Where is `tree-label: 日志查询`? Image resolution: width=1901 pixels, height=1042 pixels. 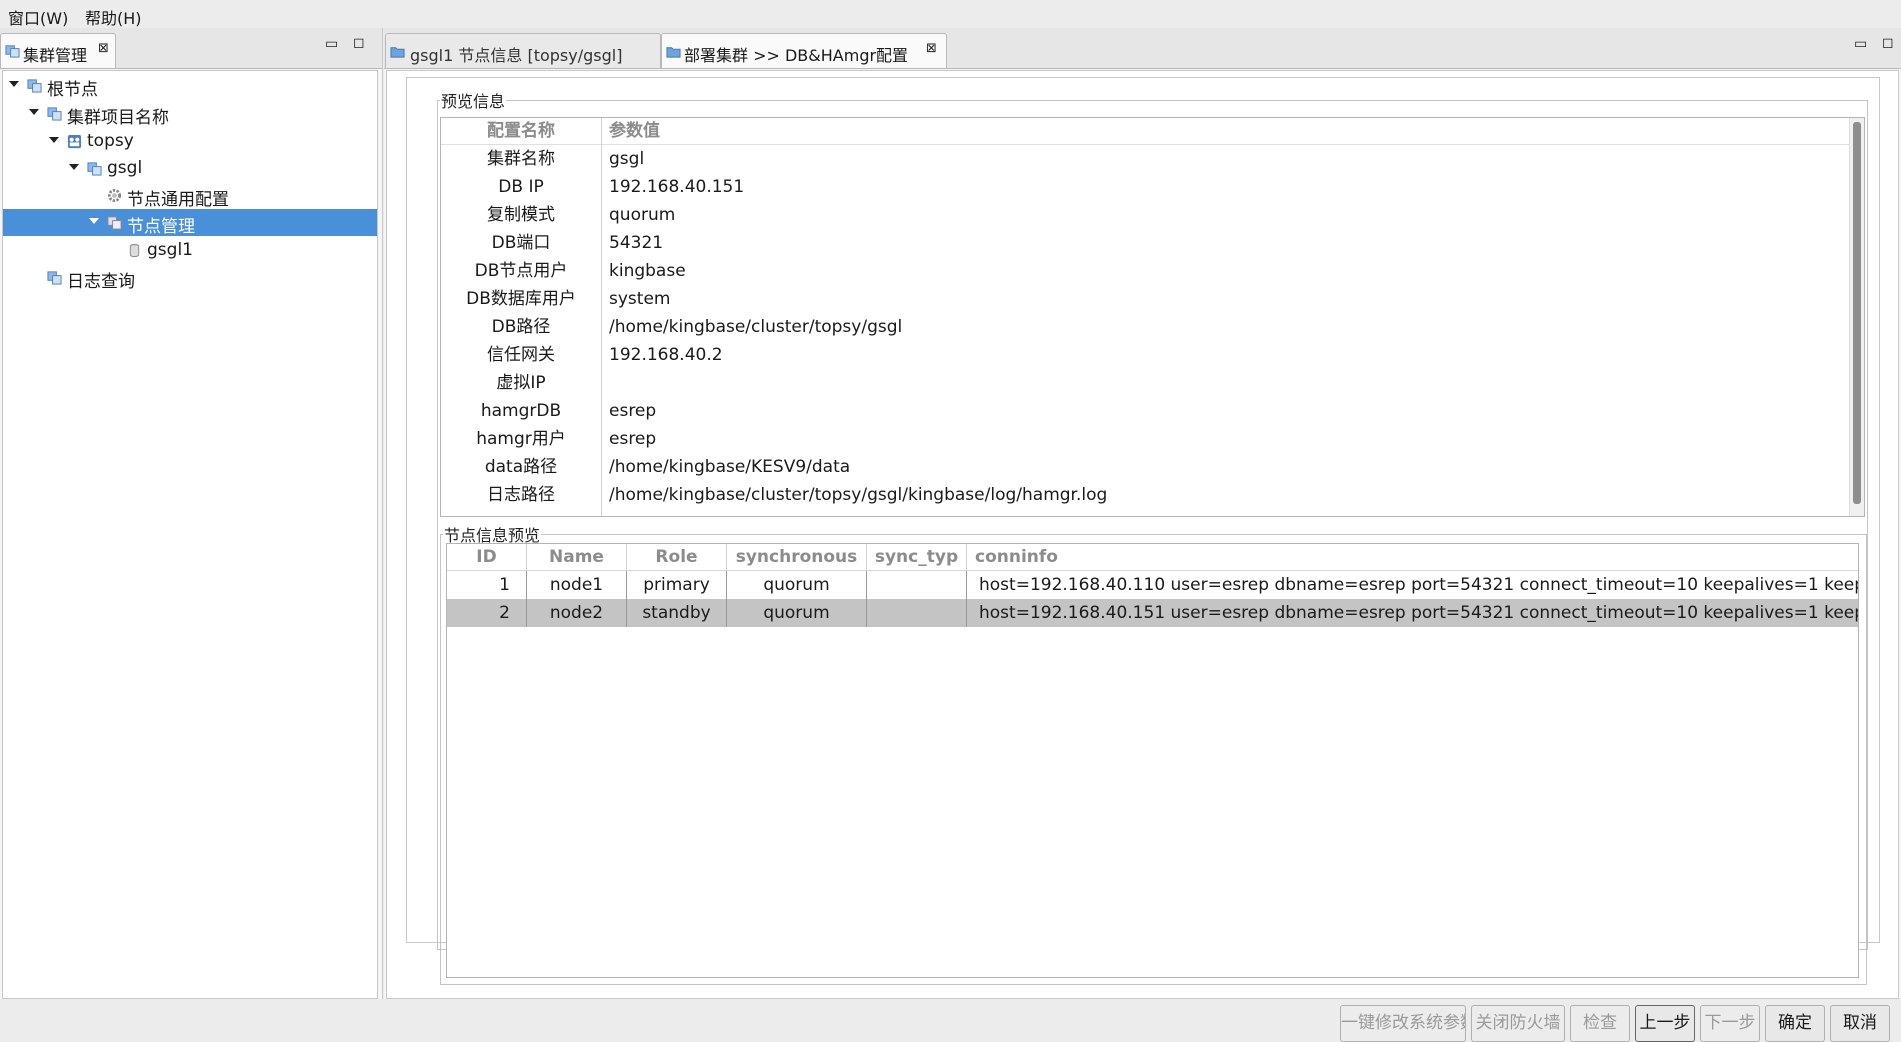
tree-label: 日志查询 is located at coordinates (101, 282).